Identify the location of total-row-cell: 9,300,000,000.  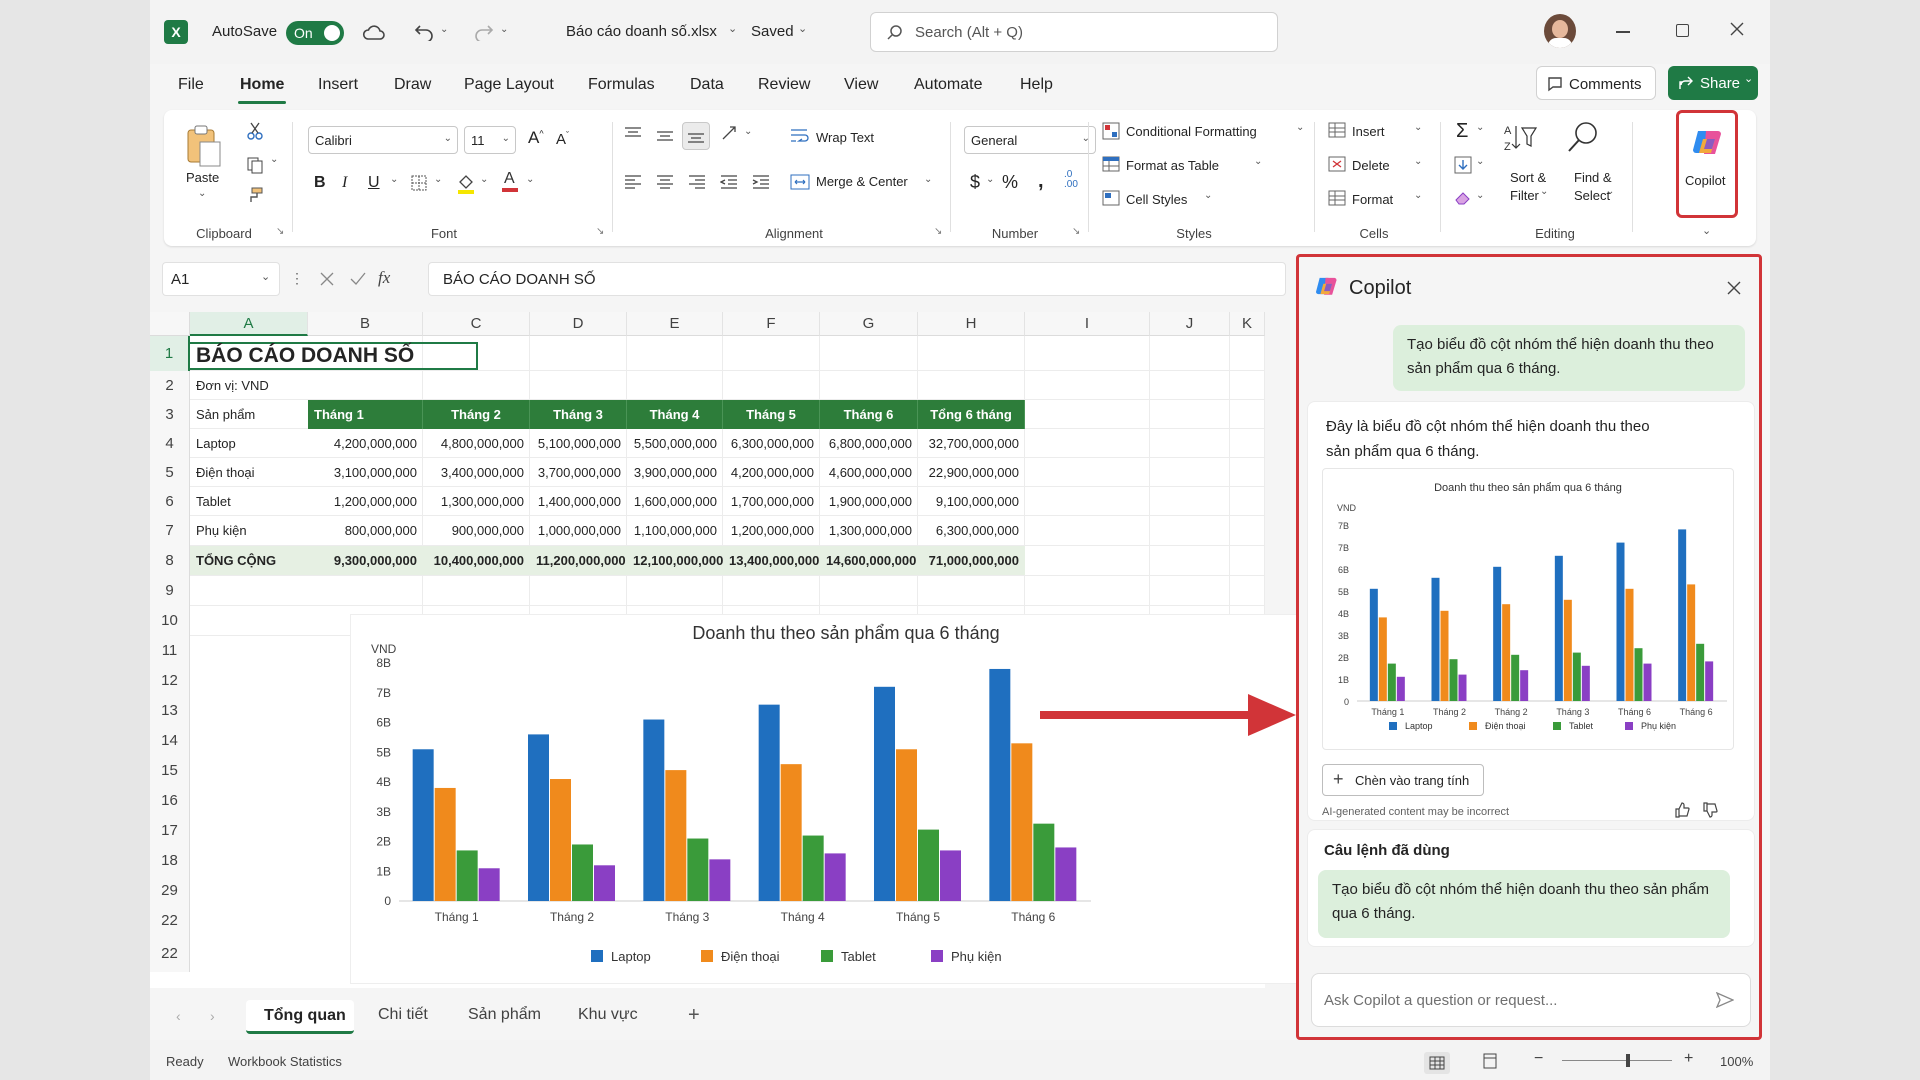
(365, 560).